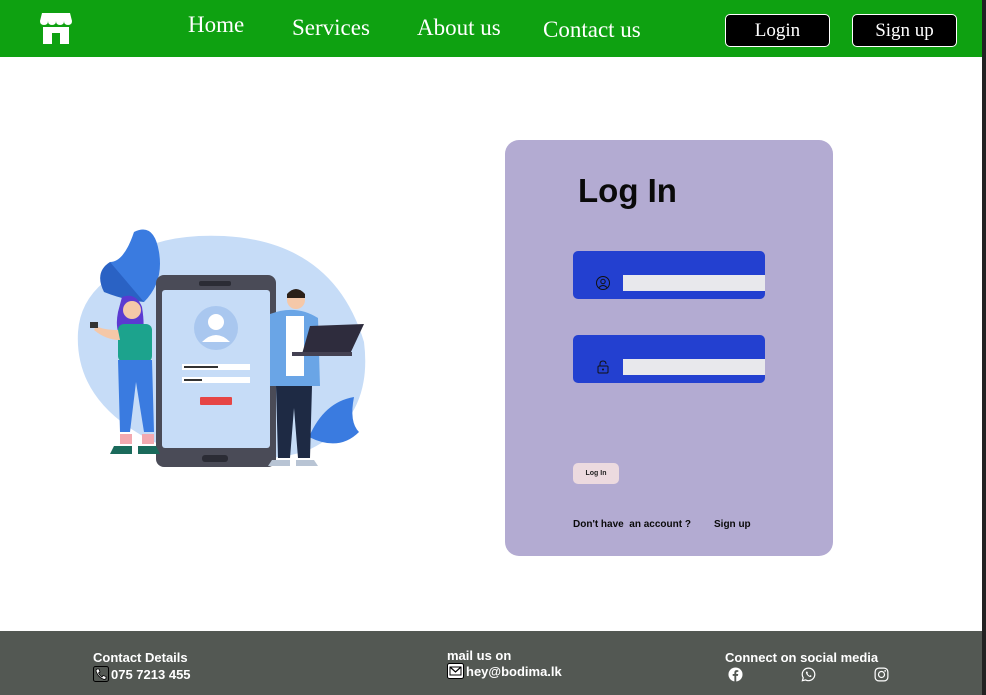  I want to click on social-label: Connect on social media, so click(802, 657).